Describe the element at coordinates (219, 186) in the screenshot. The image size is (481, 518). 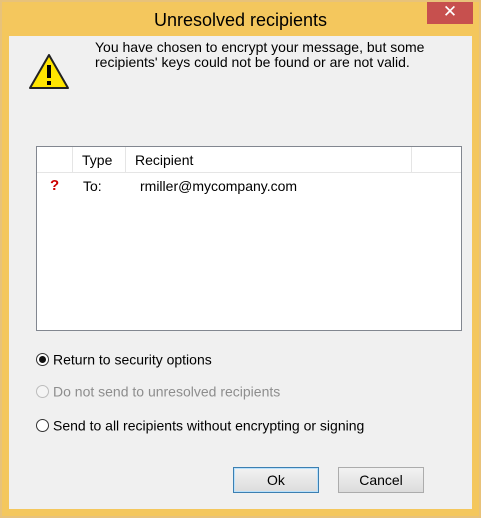
I see `recipient-address: rmiller@mycompany.com` at that location.